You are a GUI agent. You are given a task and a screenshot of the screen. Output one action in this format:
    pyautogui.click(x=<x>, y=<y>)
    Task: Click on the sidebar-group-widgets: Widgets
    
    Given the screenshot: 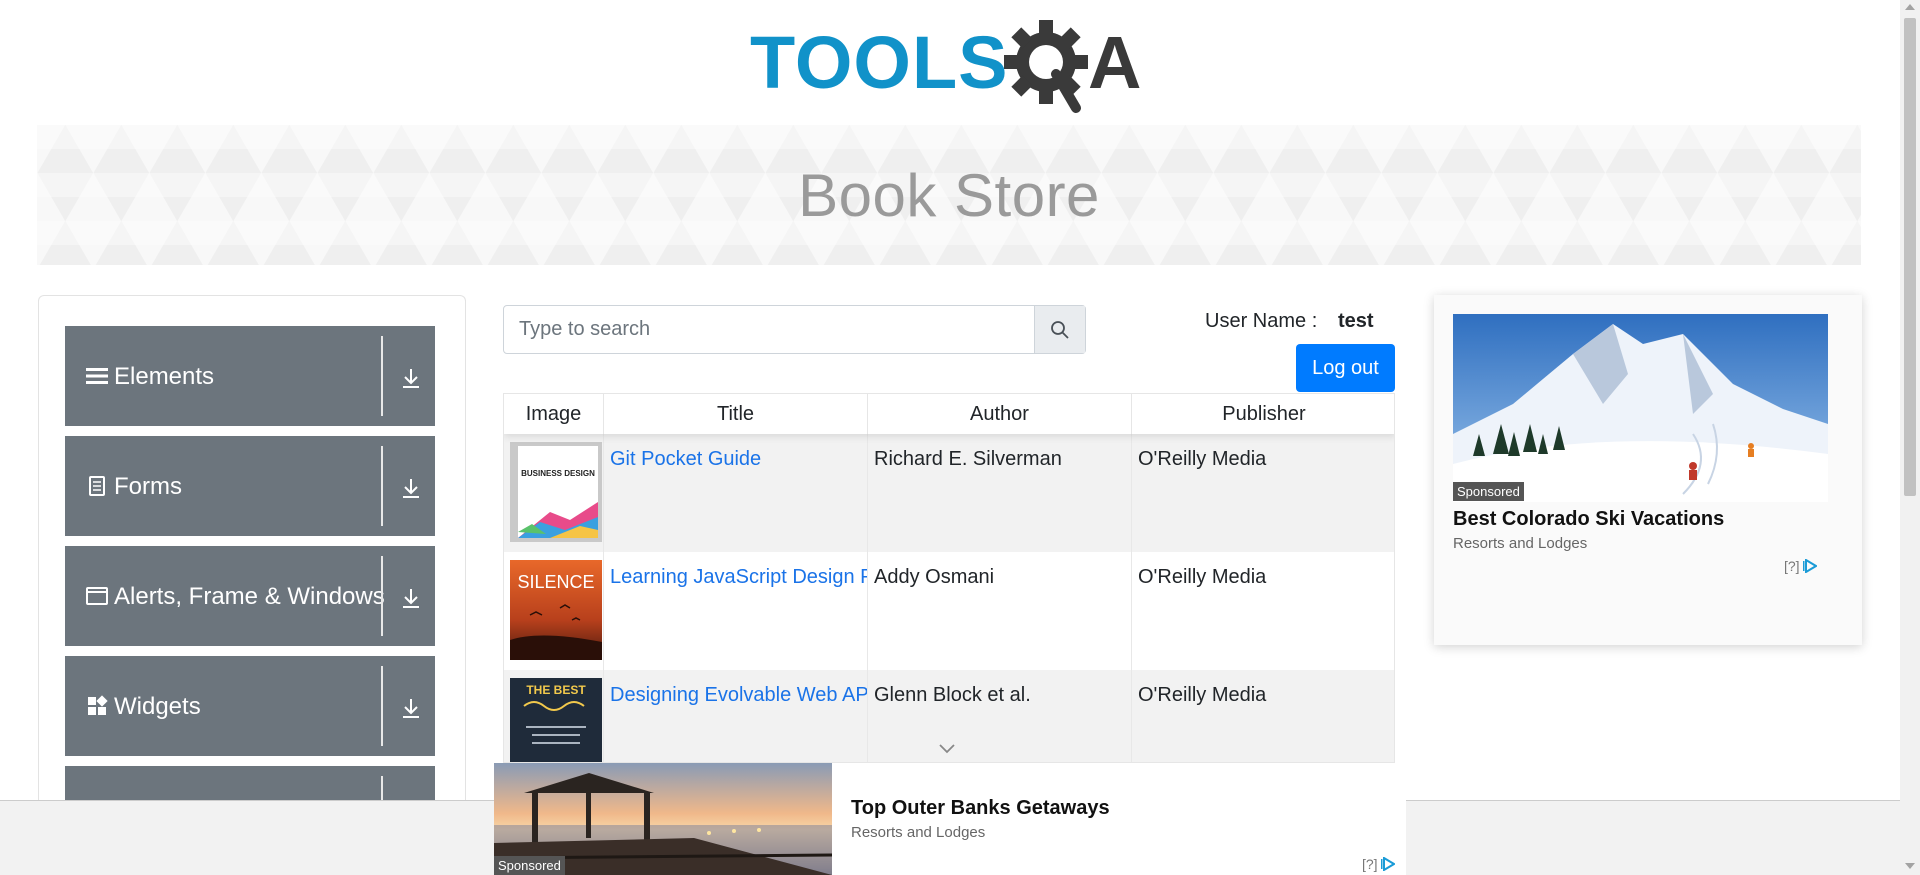 What is the action you would take?
    pyautogui.click(x=250, y=706)
    